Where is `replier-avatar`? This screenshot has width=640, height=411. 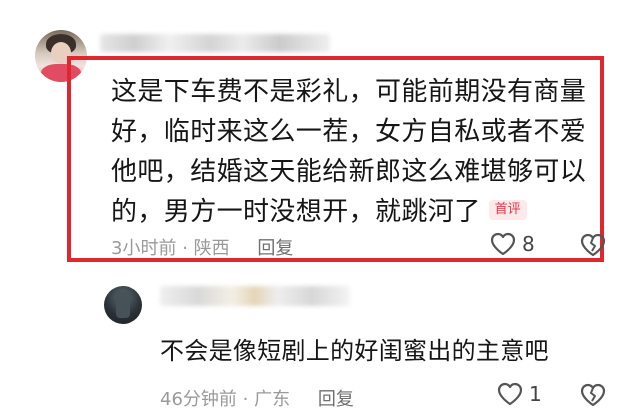
replier-avatar is located at coordinates (123, 305).